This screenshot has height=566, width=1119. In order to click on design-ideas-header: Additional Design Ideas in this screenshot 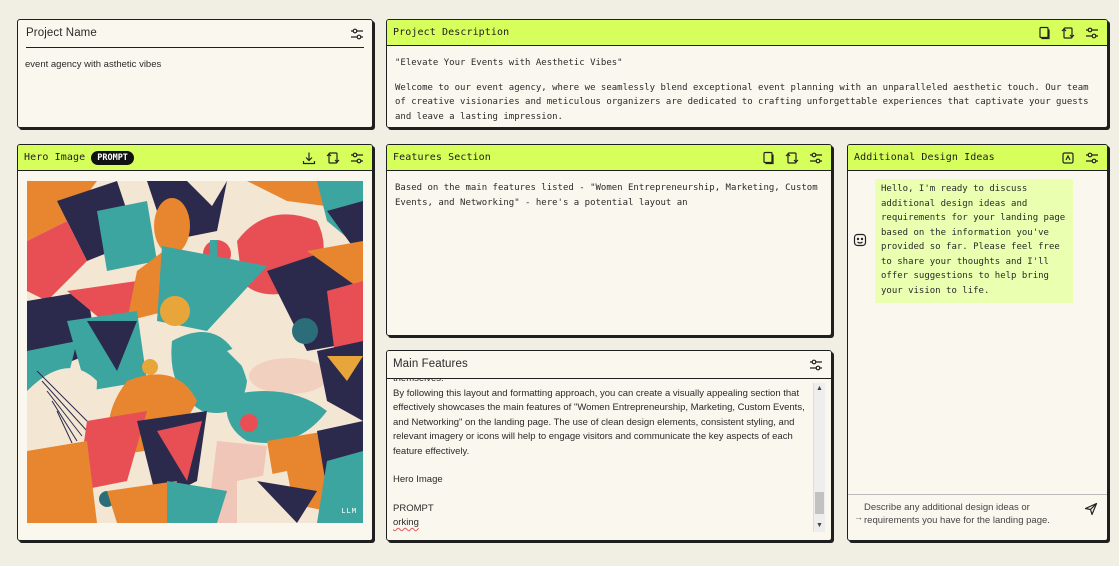, I will do `click(977, 158)`.